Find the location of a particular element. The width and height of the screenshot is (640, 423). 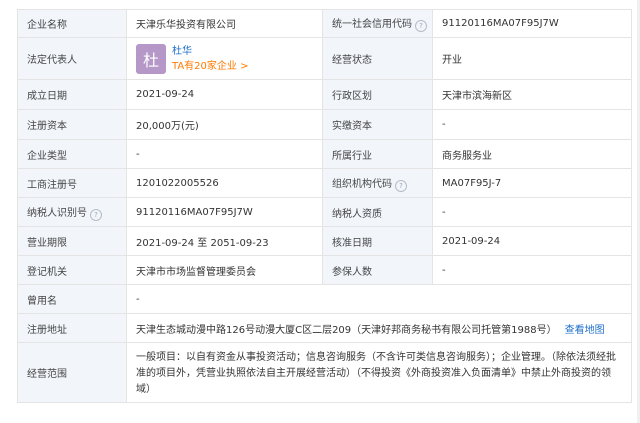

value-org-code: MA07F95J-7 is located at coordinates (532, 183).